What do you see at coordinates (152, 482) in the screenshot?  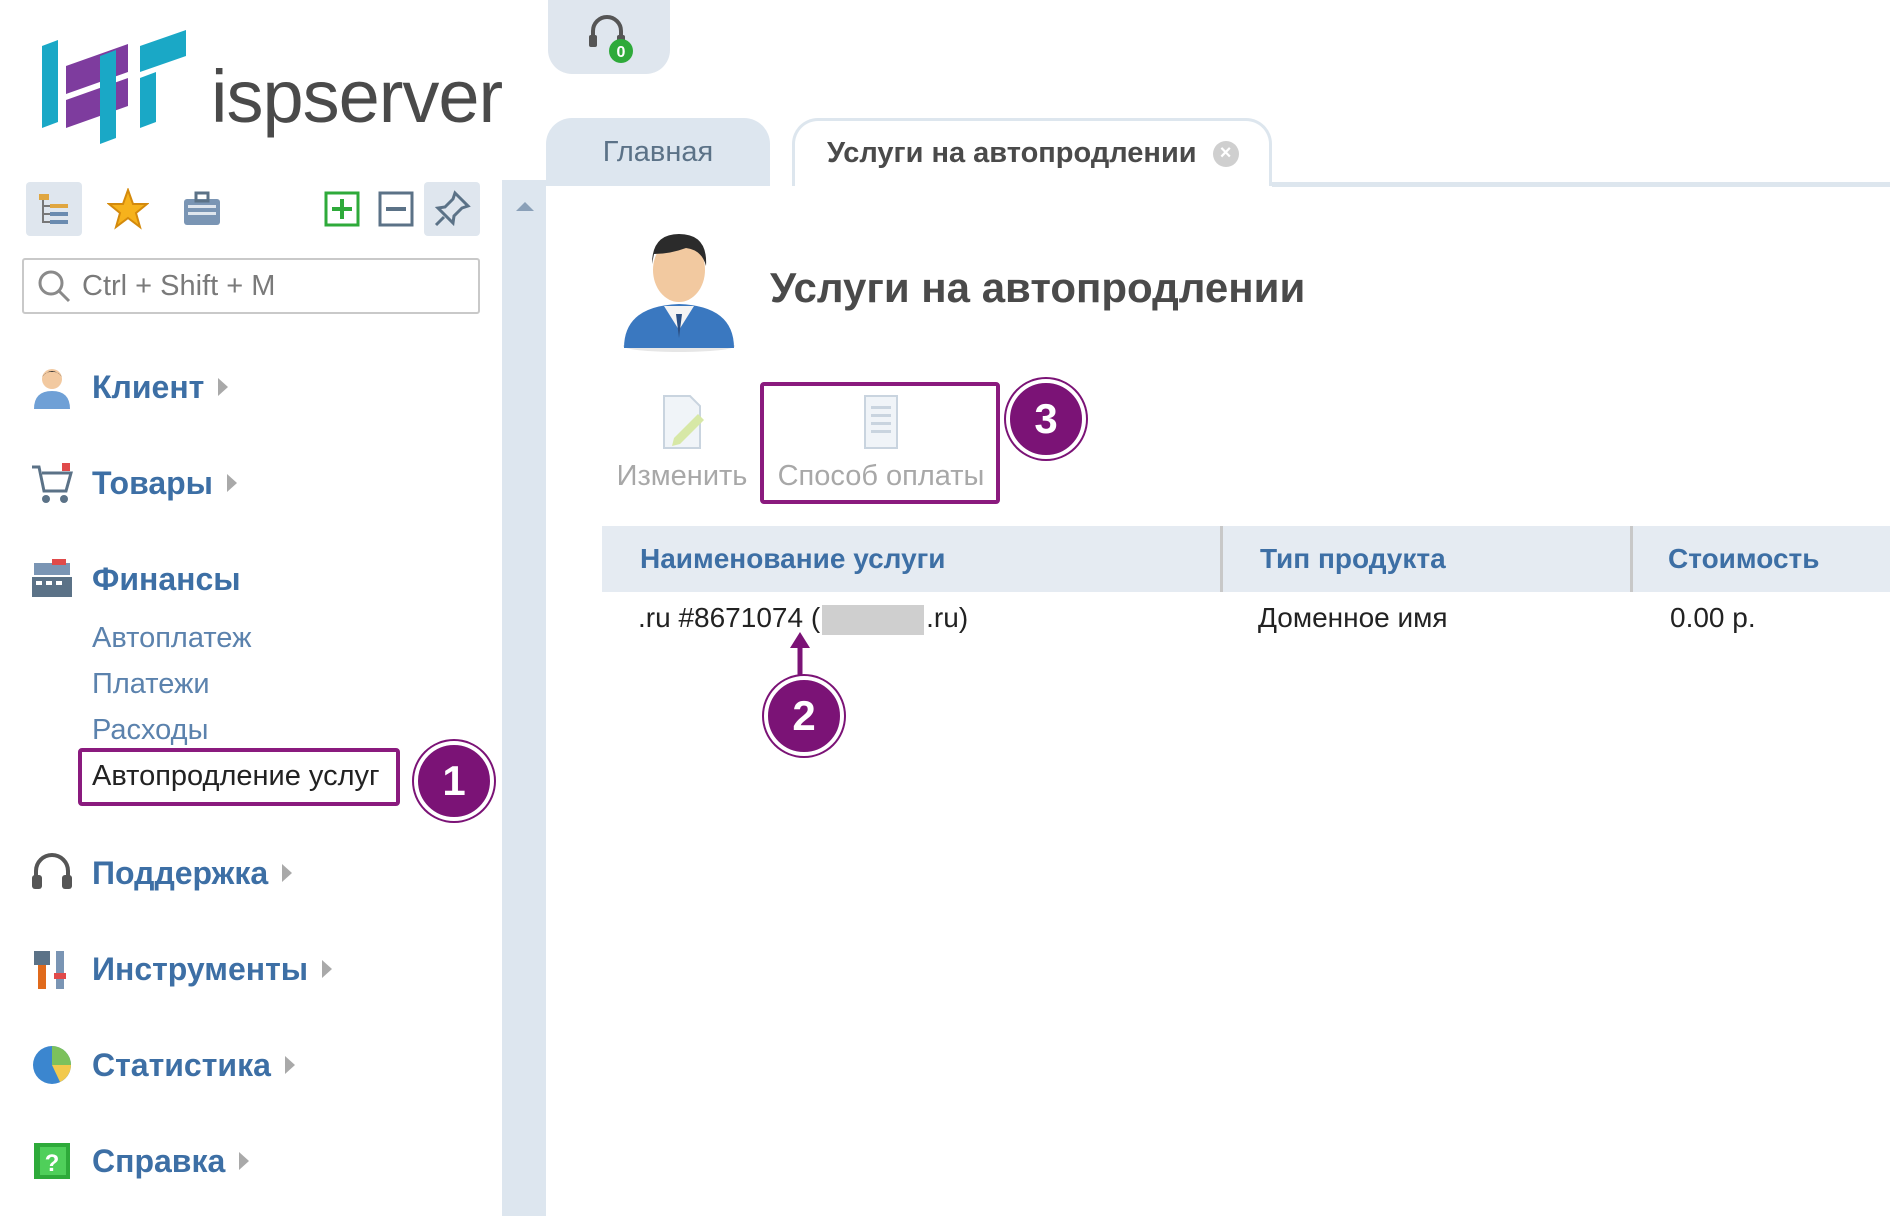 I see `menu-products-label: Товары` at bounding box center [152, 482].